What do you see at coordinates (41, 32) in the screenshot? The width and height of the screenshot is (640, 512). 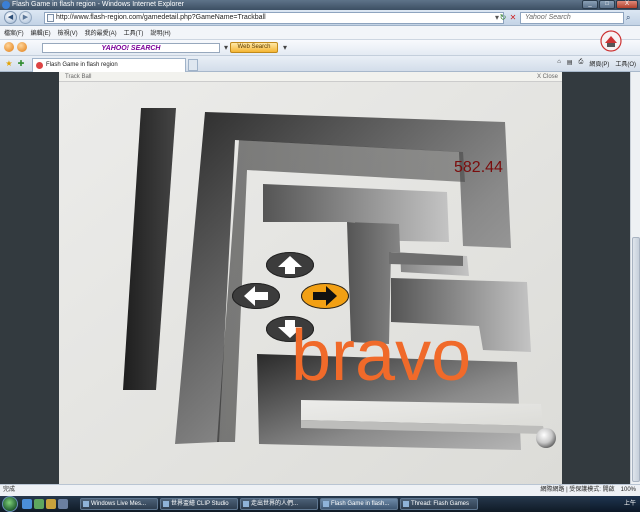 I see `menu-edit: 編輯(E)` at bounding box center [41, 32].